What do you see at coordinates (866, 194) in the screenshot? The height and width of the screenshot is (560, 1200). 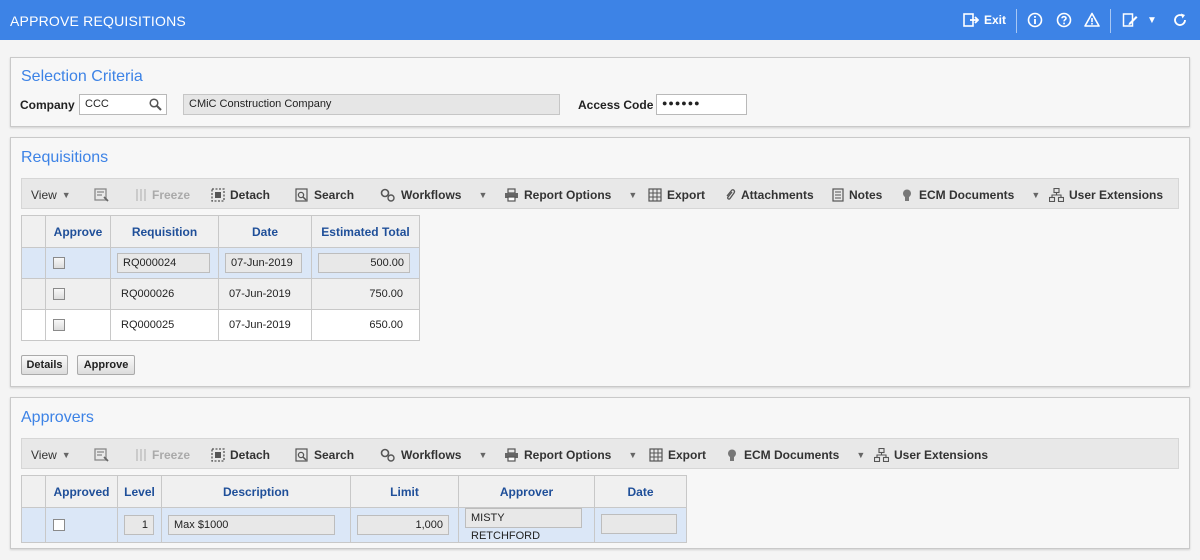 I see `notes-label: Notes` at bounding box center [866, 194].